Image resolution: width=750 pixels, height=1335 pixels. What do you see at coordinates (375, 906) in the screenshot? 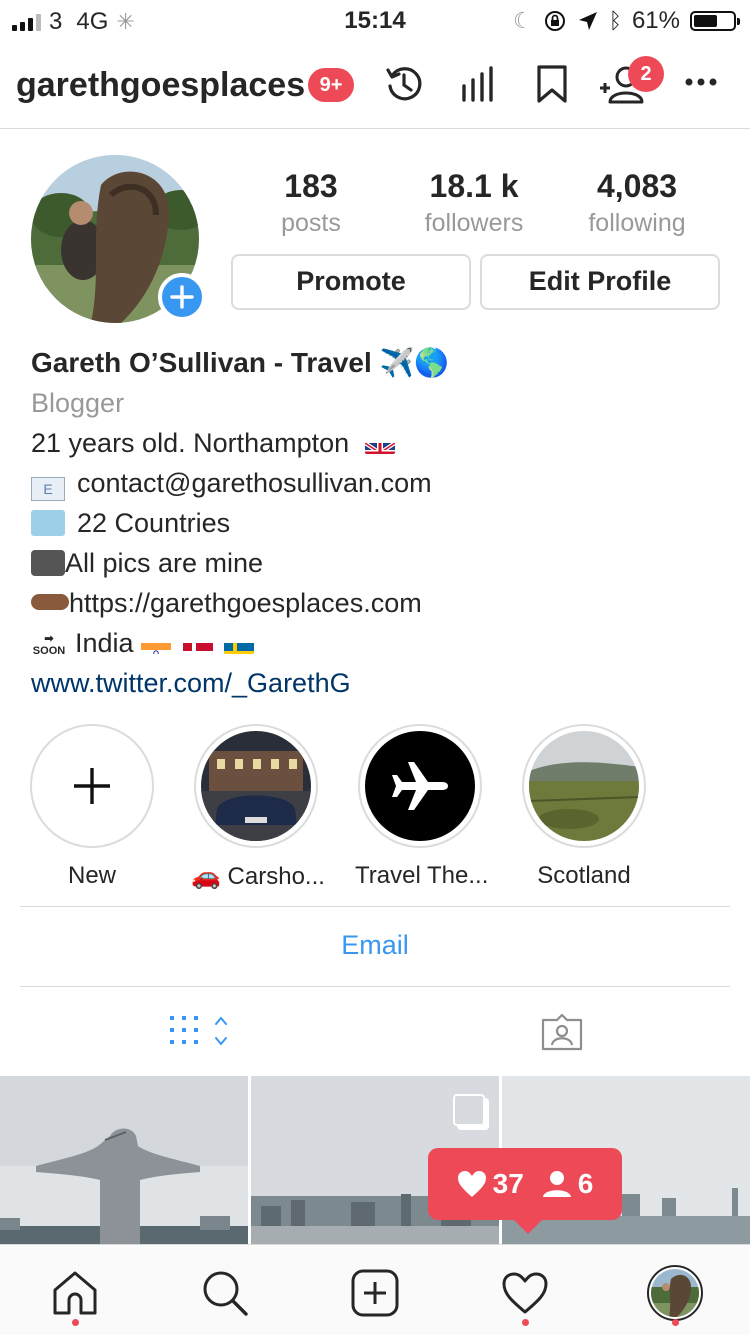
I see `divider-top` at bounding box center [375, 906].